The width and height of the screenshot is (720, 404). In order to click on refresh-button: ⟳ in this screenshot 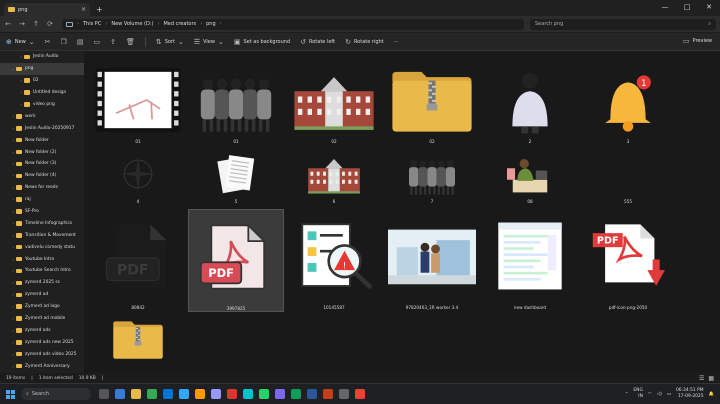, I will do `click(50, 24)`.